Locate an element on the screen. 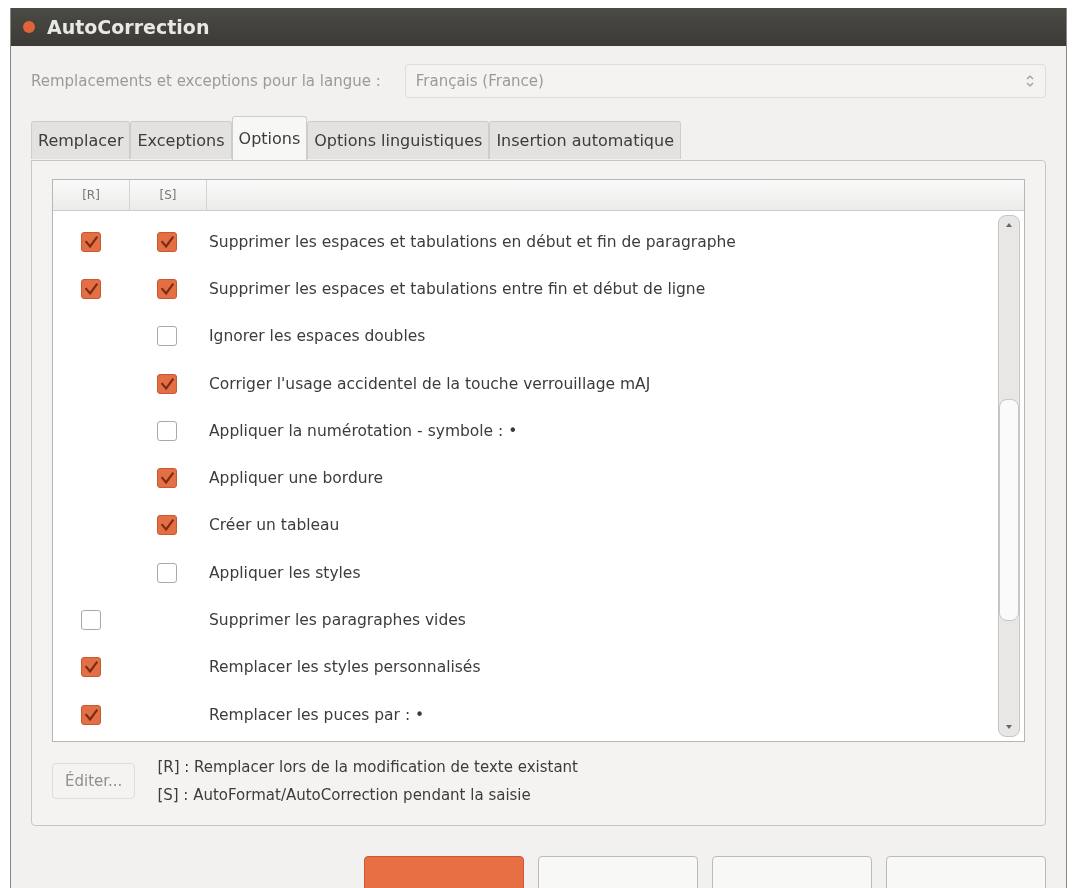 This screenshot has height=888, width=1073. spin-arrows-icon is located at coordinates (1030, 81).